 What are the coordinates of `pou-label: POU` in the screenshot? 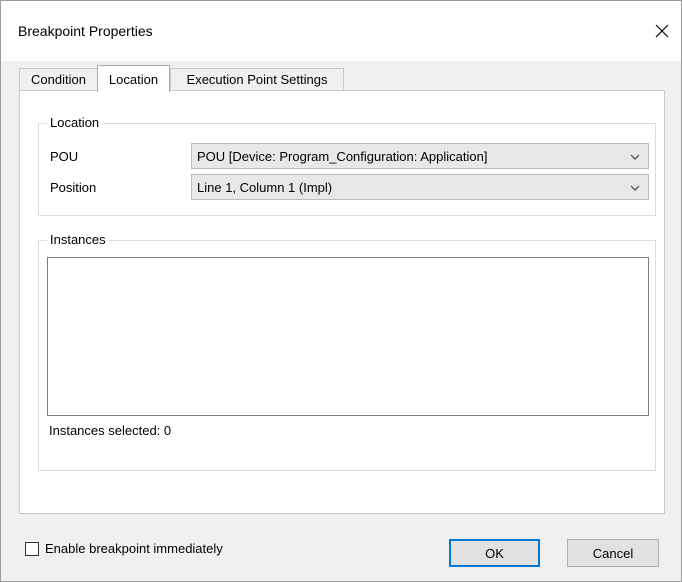 It's located at (64, 156).